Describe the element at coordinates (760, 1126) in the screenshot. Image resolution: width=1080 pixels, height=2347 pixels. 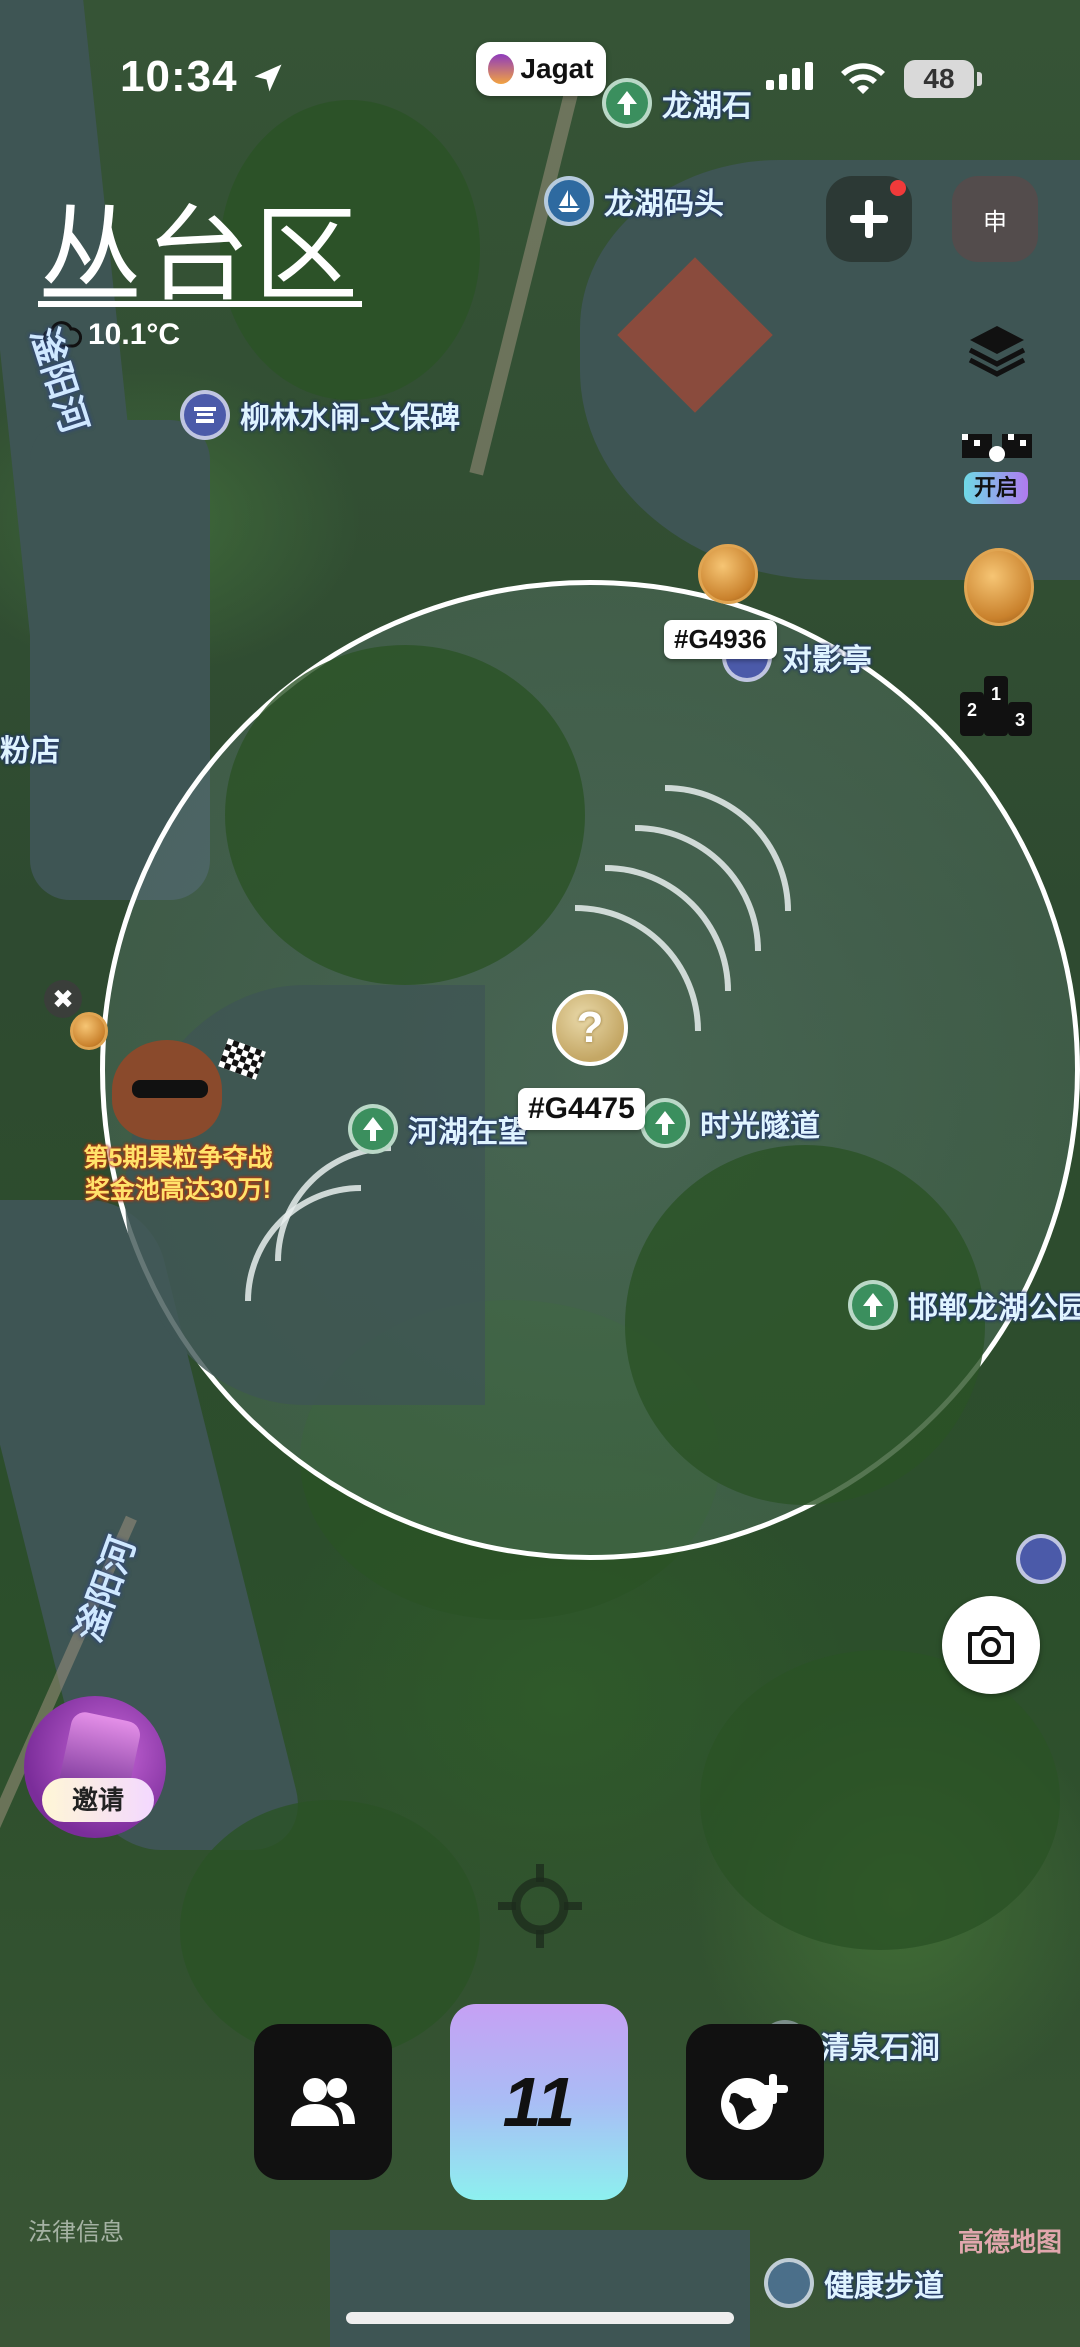
I see `poi-label: 时光隧道` at that location.